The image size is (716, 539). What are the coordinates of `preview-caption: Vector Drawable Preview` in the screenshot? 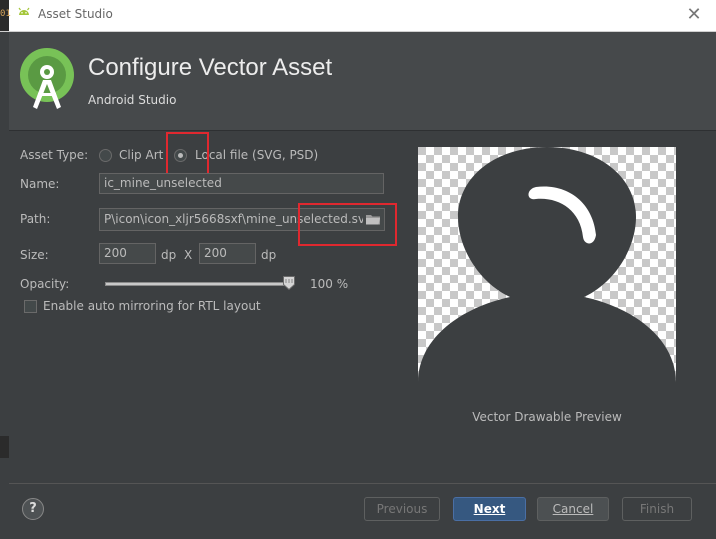 It's located at (547, 417).